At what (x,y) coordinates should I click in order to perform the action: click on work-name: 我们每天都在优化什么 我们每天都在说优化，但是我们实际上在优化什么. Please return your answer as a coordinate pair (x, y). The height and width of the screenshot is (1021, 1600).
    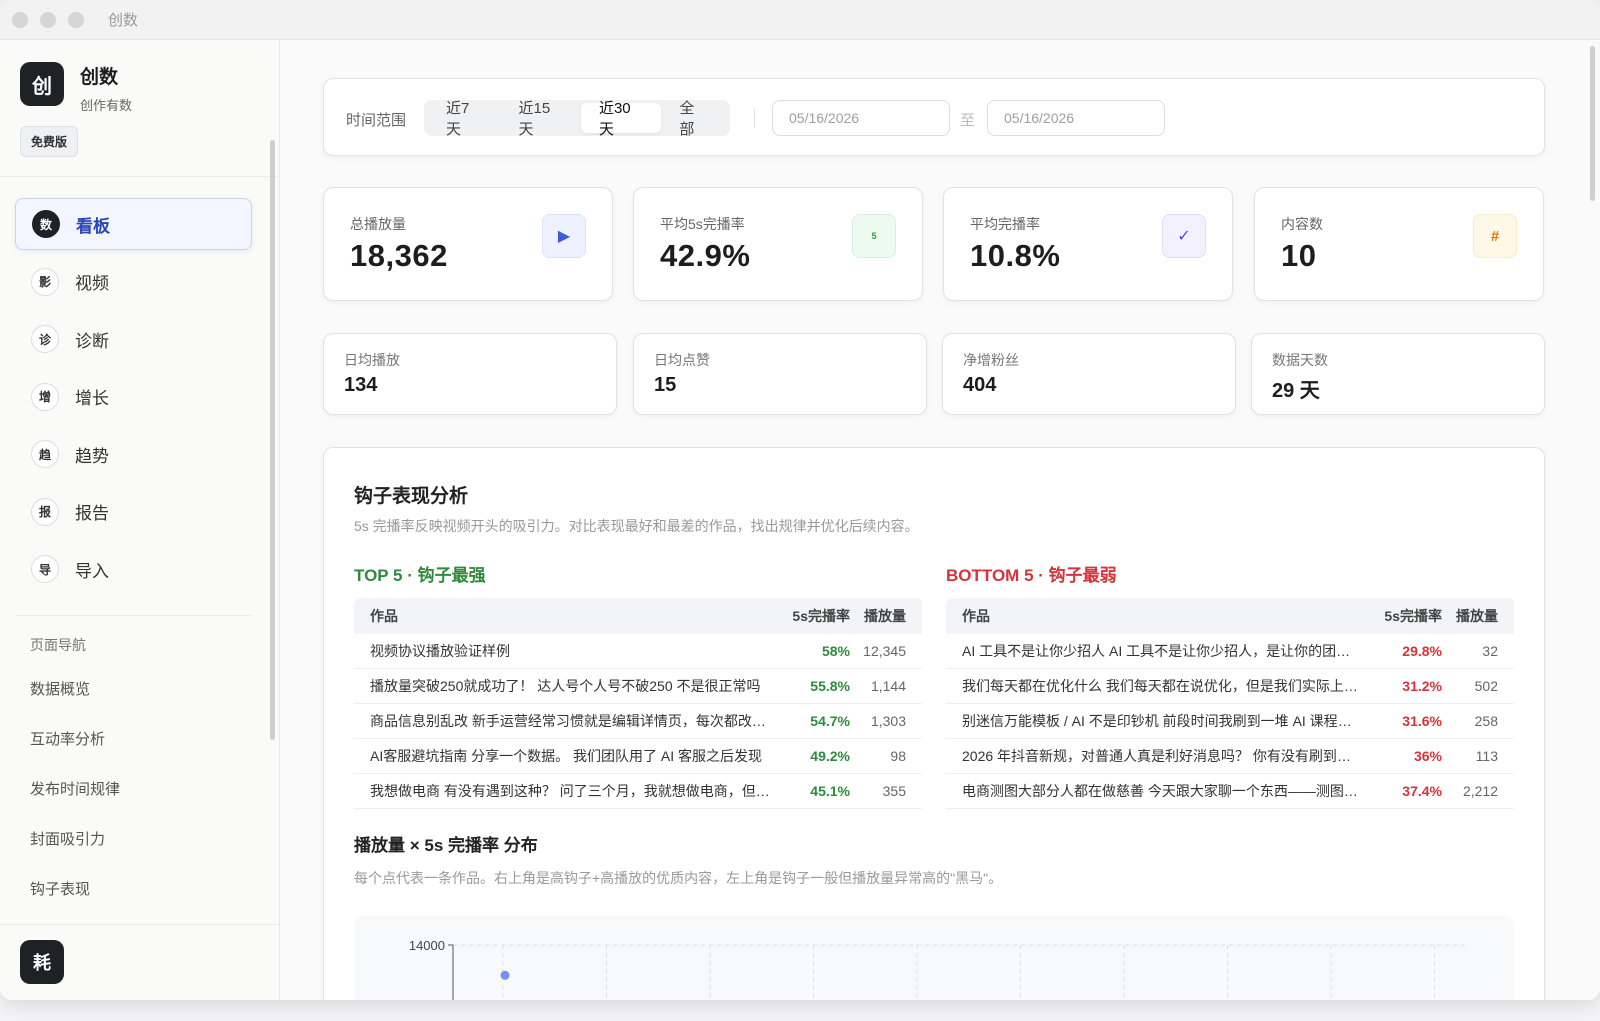
    Looking at the image, I should click on (1167, 686).